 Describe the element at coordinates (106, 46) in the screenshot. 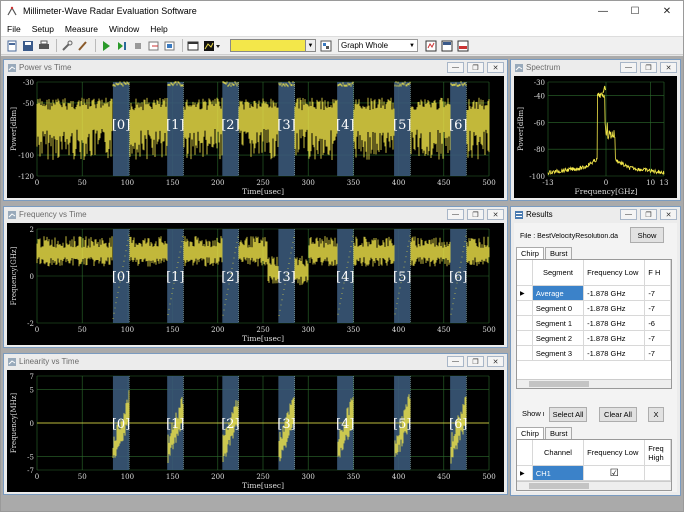

I see `play-icon` at that location.